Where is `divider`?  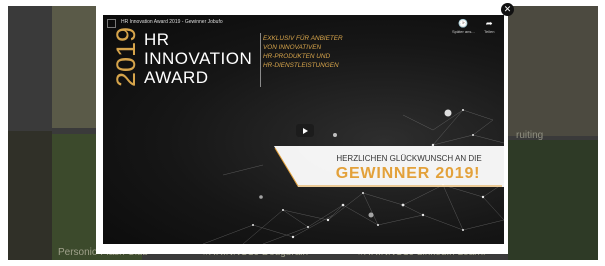 divider is located at coordinates (260, 60).